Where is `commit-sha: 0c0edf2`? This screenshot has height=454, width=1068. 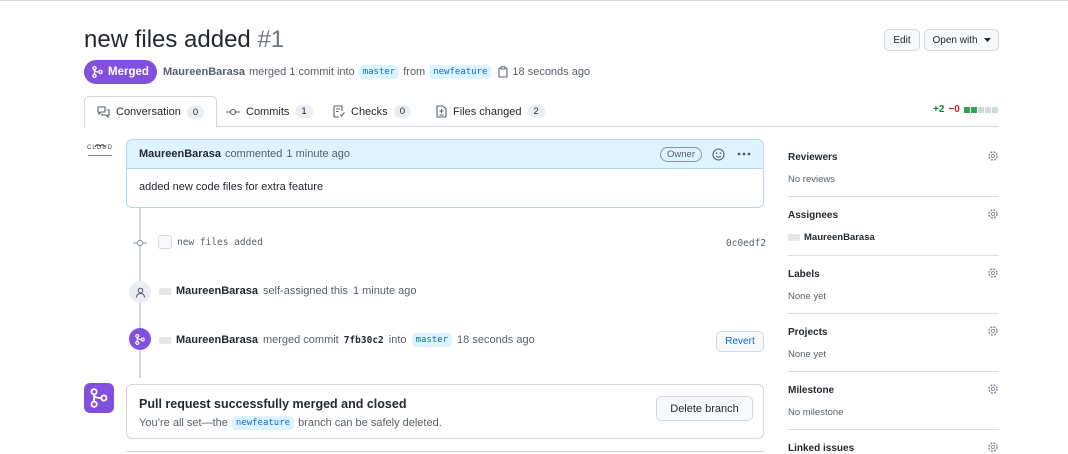 commit-sha: 0c0edf2 is located at coordinates (746, 243).